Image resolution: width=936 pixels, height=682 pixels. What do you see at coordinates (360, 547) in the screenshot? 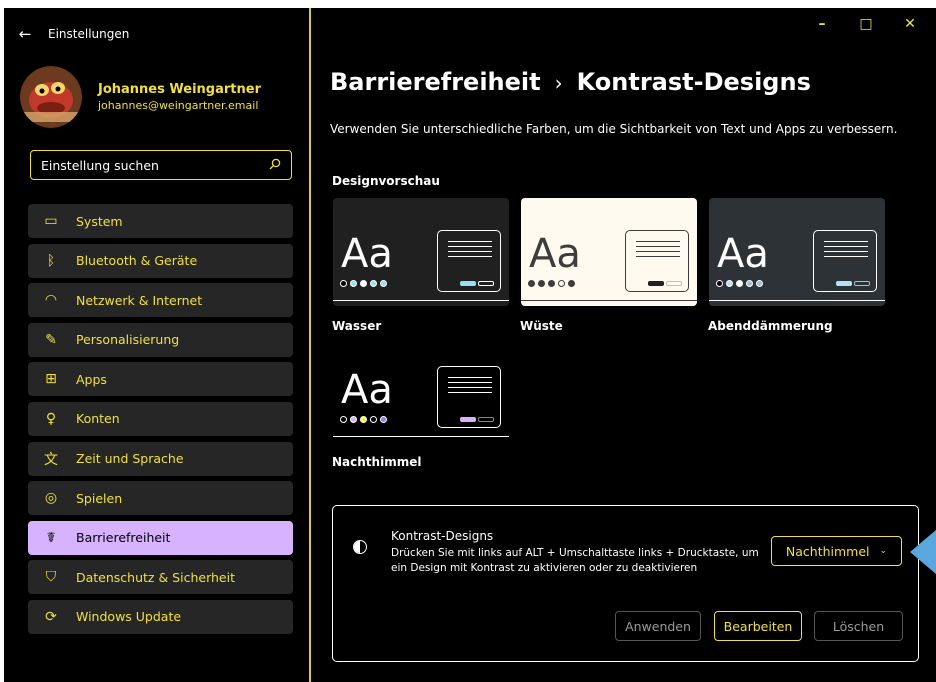
I see `contrast-icon` at bounding box center [360, 547].